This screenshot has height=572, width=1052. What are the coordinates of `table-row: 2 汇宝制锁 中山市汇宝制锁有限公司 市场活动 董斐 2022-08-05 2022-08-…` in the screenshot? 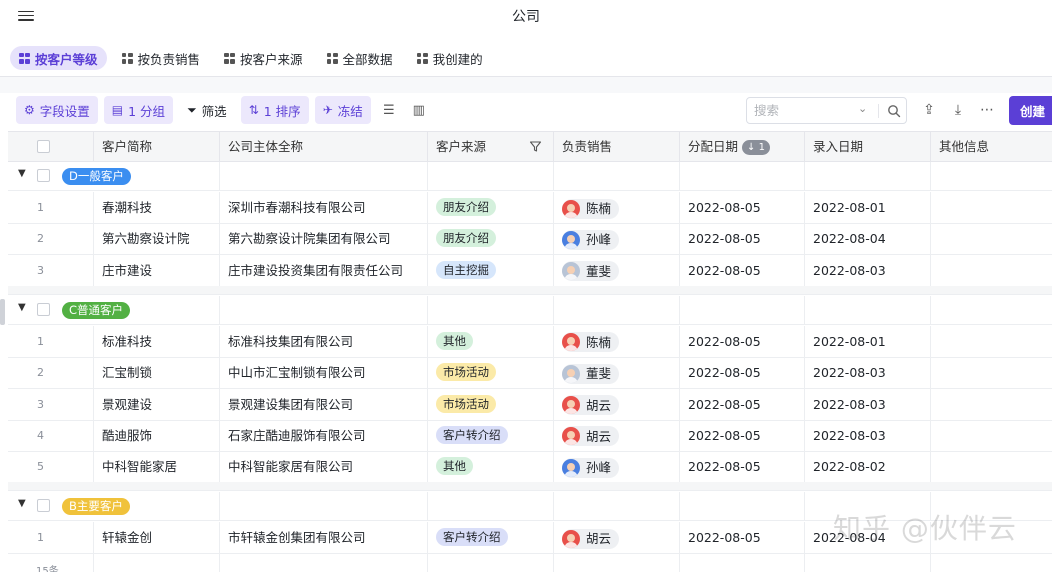 It's located at (530, 373).